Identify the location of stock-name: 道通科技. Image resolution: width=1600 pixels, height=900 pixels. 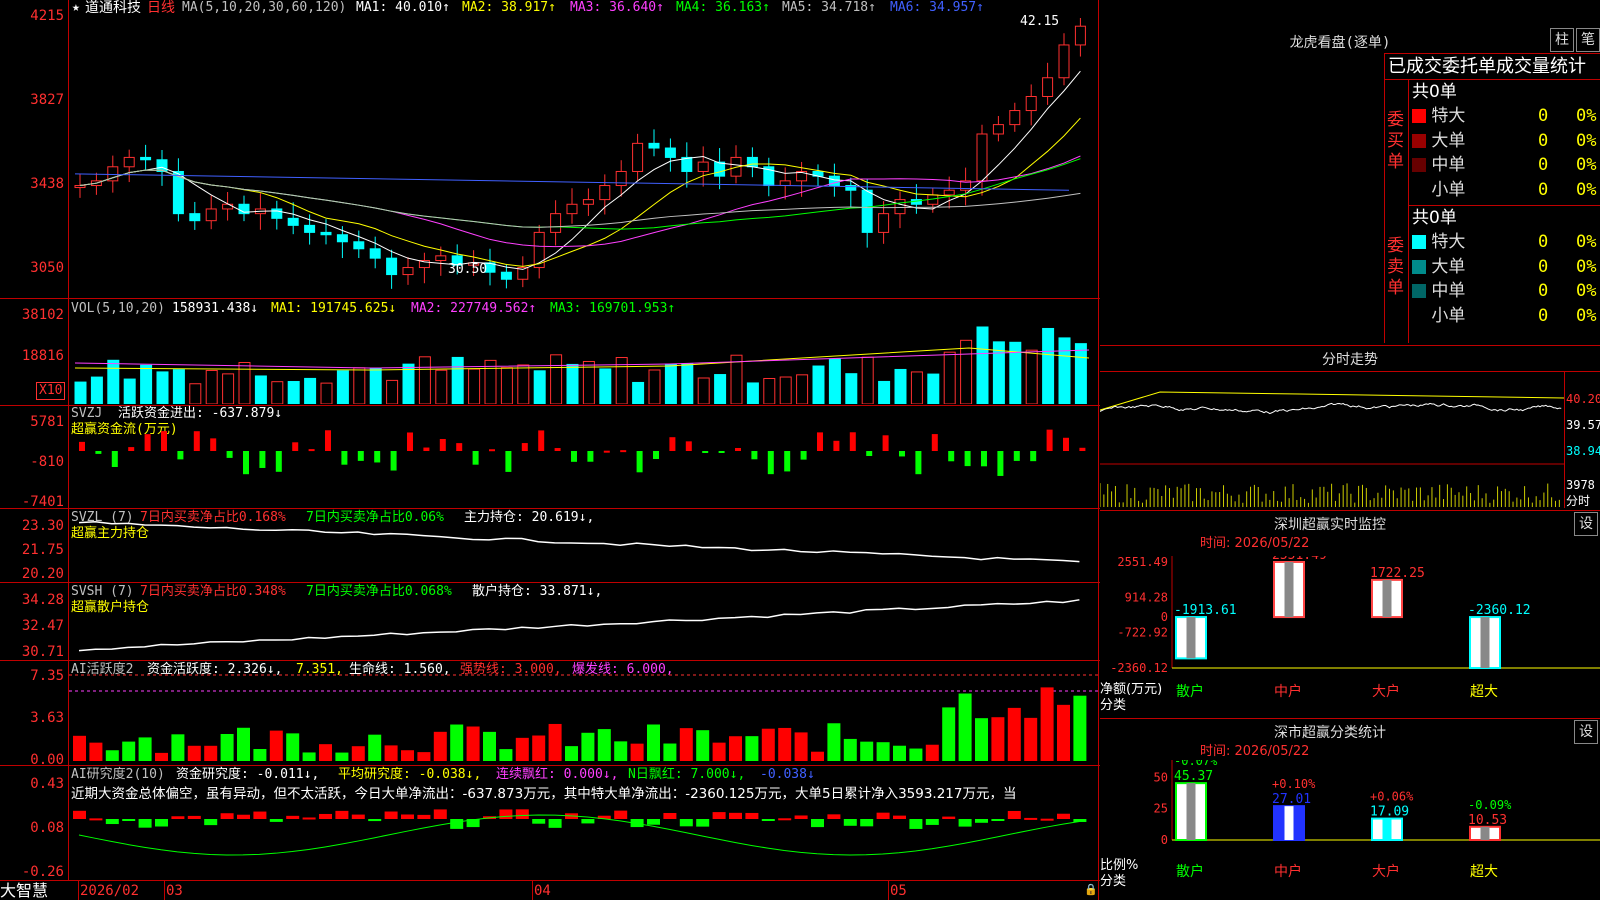
(113, 8).